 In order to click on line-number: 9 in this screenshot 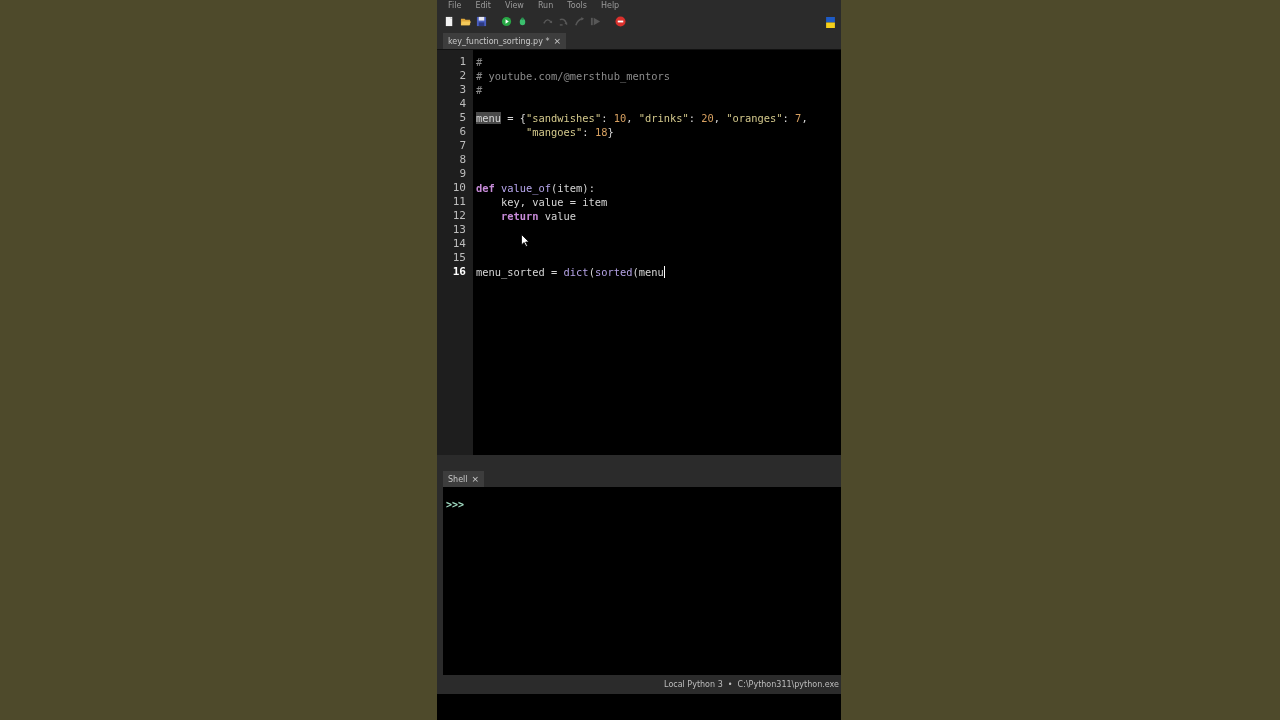, I will do `click(462, 173)`.